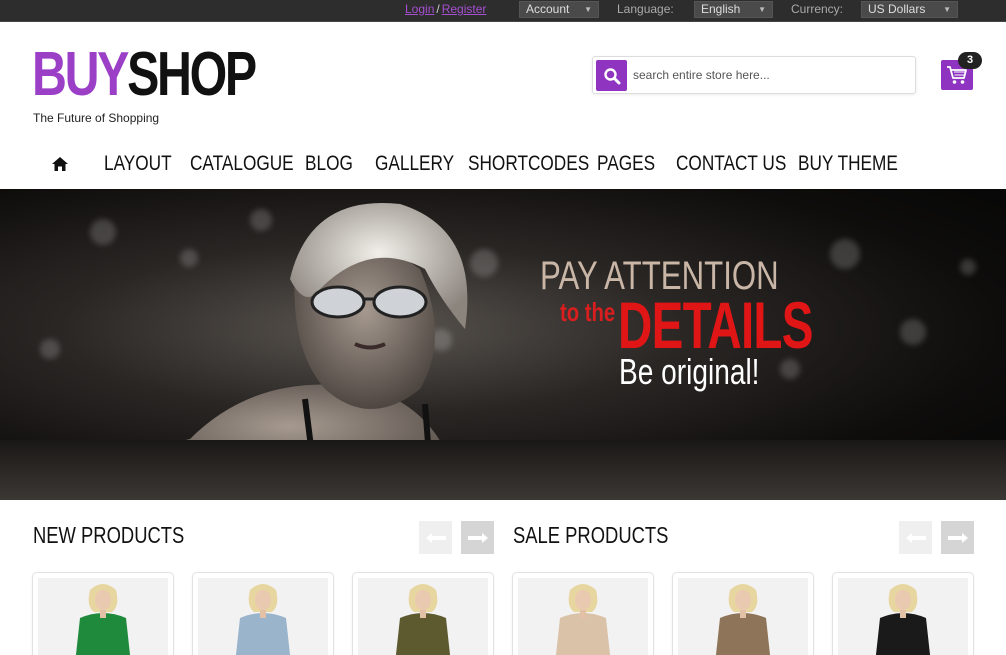 The image size is (1006, 655). Describe the element at coordinates (329, 164) in the screenshot. I see `nav-item-blog: BLOG` at that location.